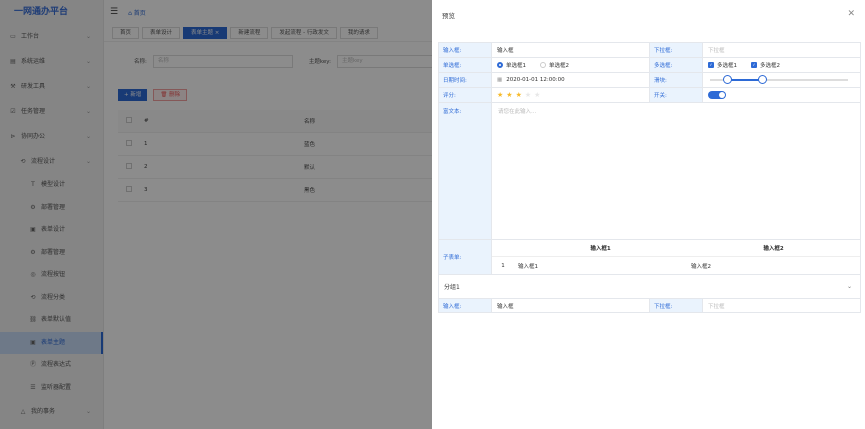  I want to click on drawer-header: 预览 ✕, so click(648, 15).